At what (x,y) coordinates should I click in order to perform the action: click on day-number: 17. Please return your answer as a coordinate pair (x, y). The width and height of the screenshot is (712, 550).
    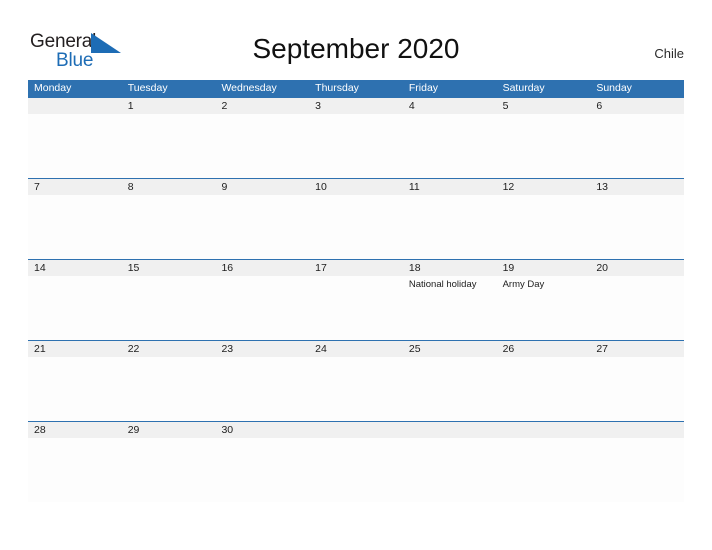
    Looking at the image, I should click on (356, 268).